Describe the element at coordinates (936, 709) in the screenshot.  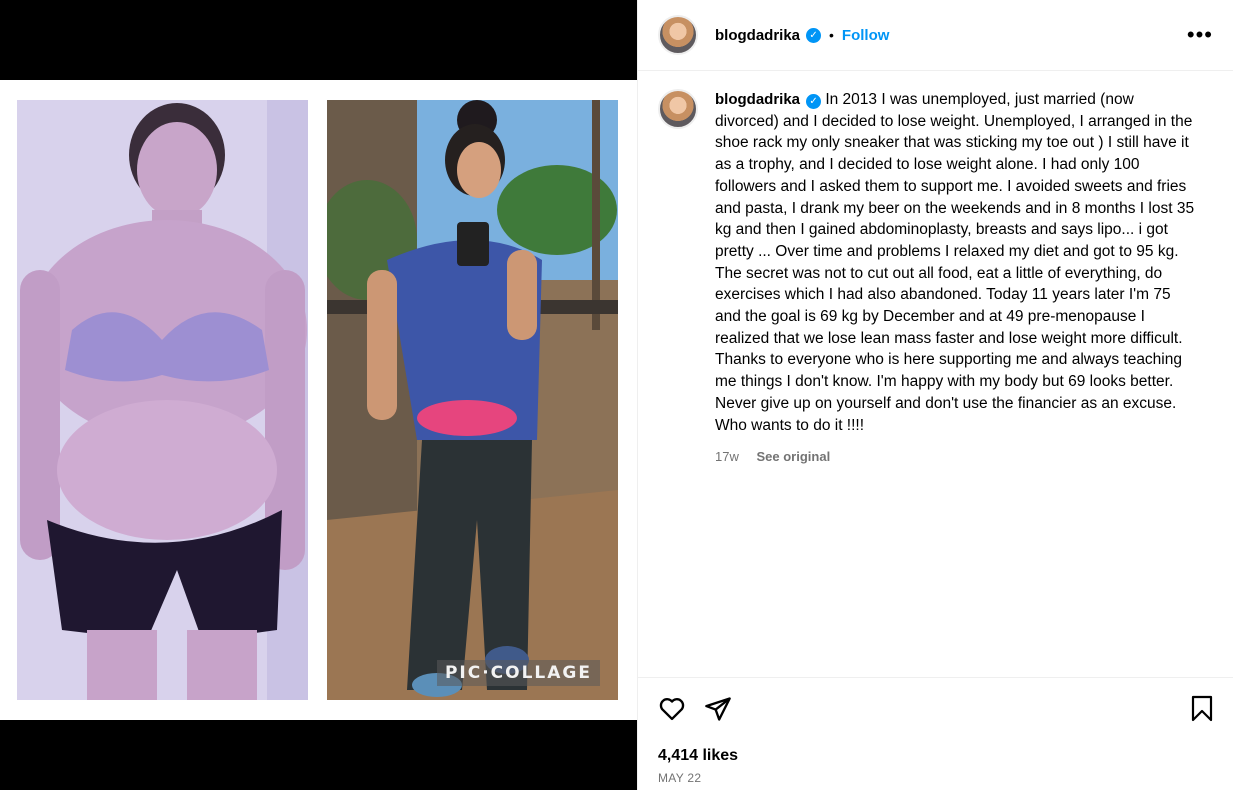
I see `action-icons` at that location.